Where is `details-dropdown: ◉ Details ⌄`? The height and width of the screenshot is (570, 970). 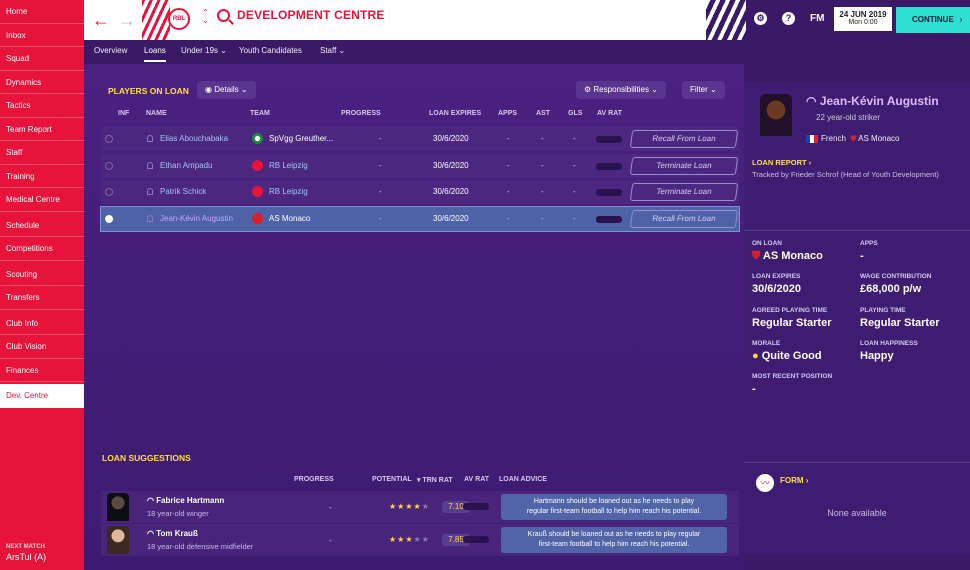 details-dropdown: ◉ Details ⌄ is located at coordinates (226, 90).